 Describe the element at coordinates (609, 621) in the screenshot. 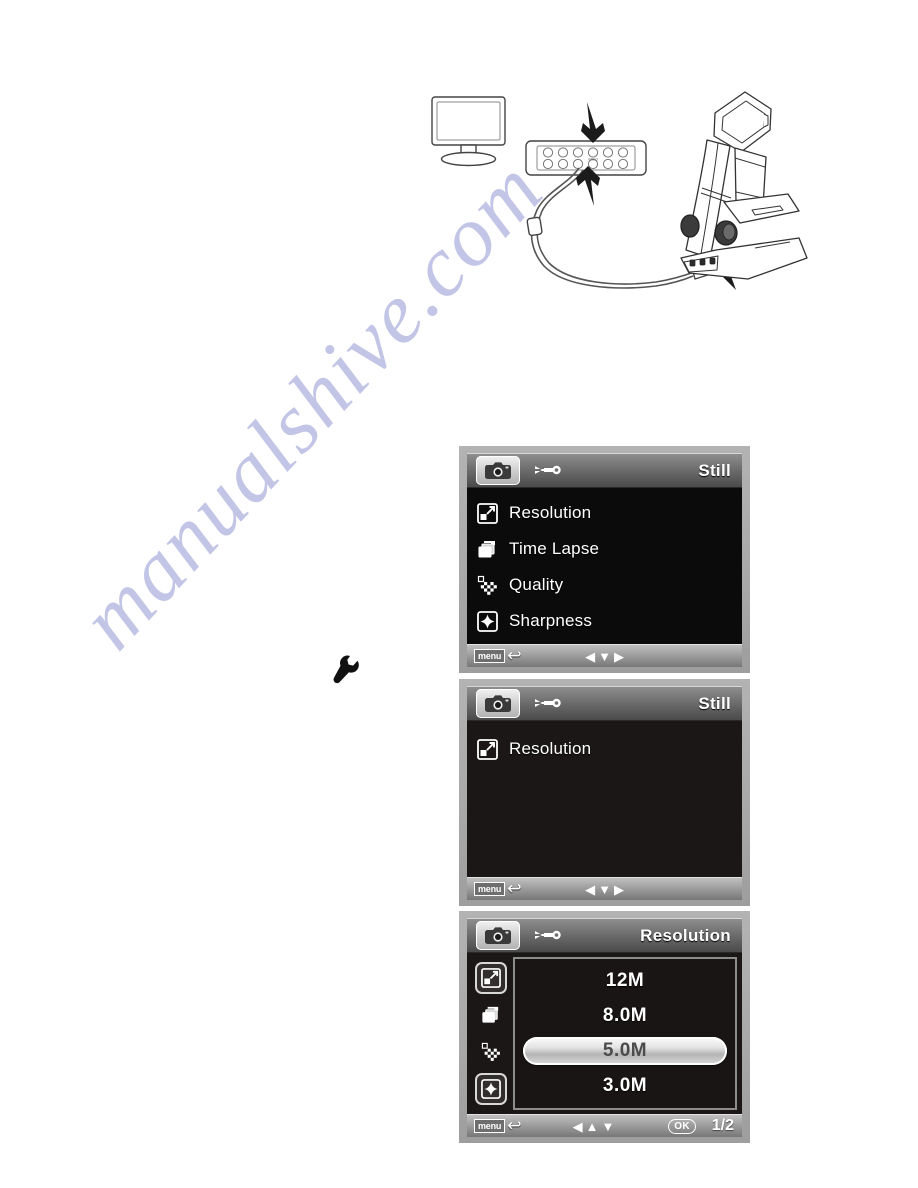

I see `menu-item-sharpness: Sharpness` at that location.